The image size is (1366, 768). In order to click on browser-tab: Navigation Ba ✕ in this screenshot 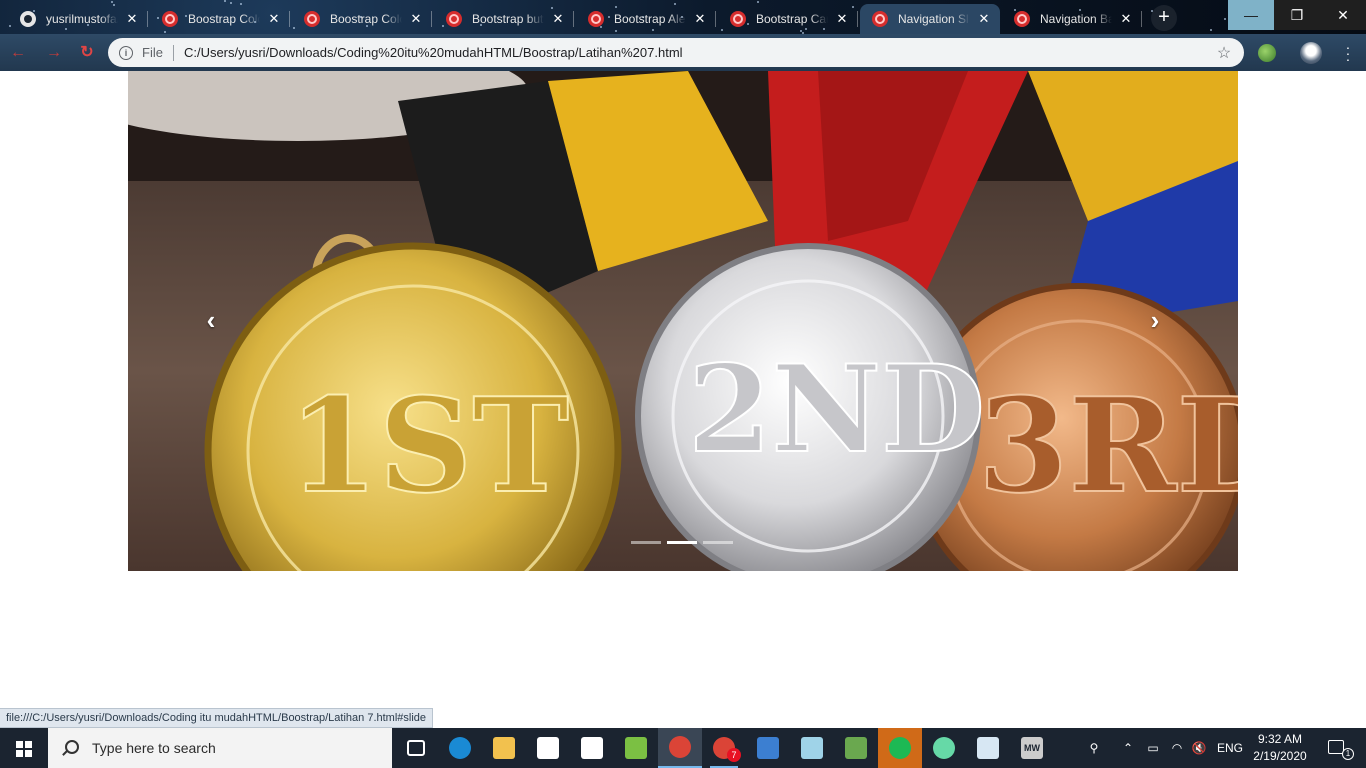, I will do `click(1072, 19)`.